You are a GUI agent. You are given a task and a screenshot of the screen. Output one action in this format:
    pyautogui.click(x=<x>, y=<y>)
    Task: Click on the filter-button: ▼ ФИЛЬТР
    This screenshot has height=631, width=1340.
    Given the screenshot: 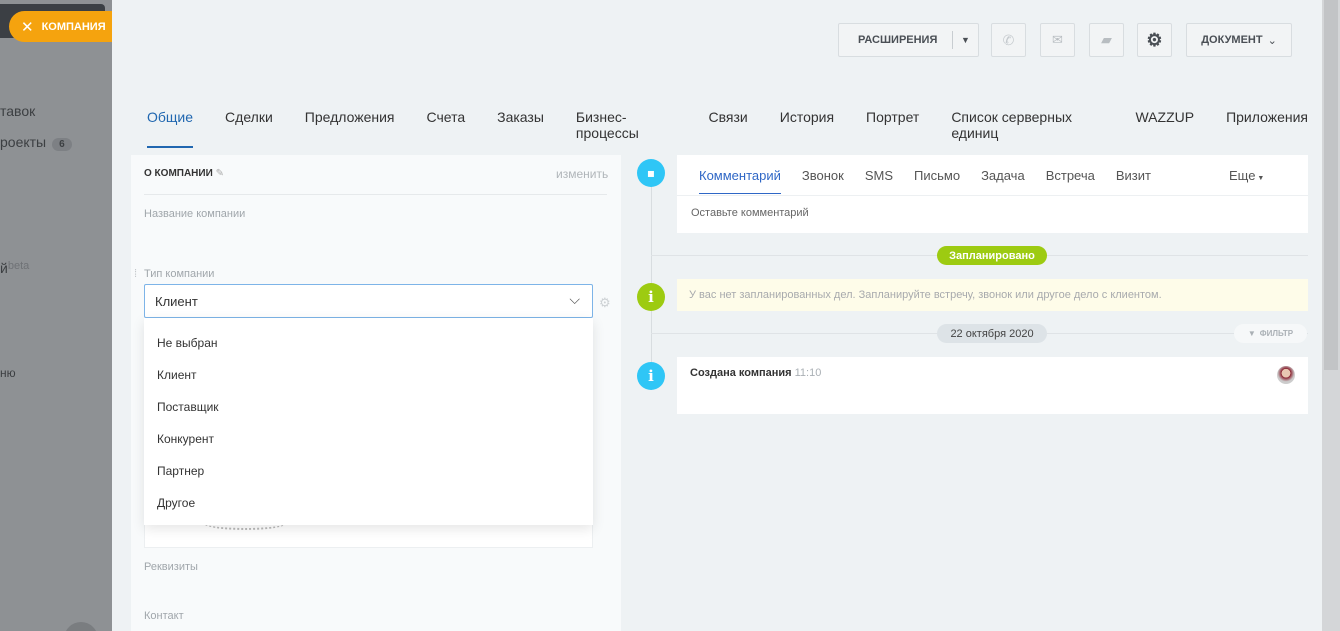 What is the action you would take?
    pyautogui.click(x=1270, y=333)
    